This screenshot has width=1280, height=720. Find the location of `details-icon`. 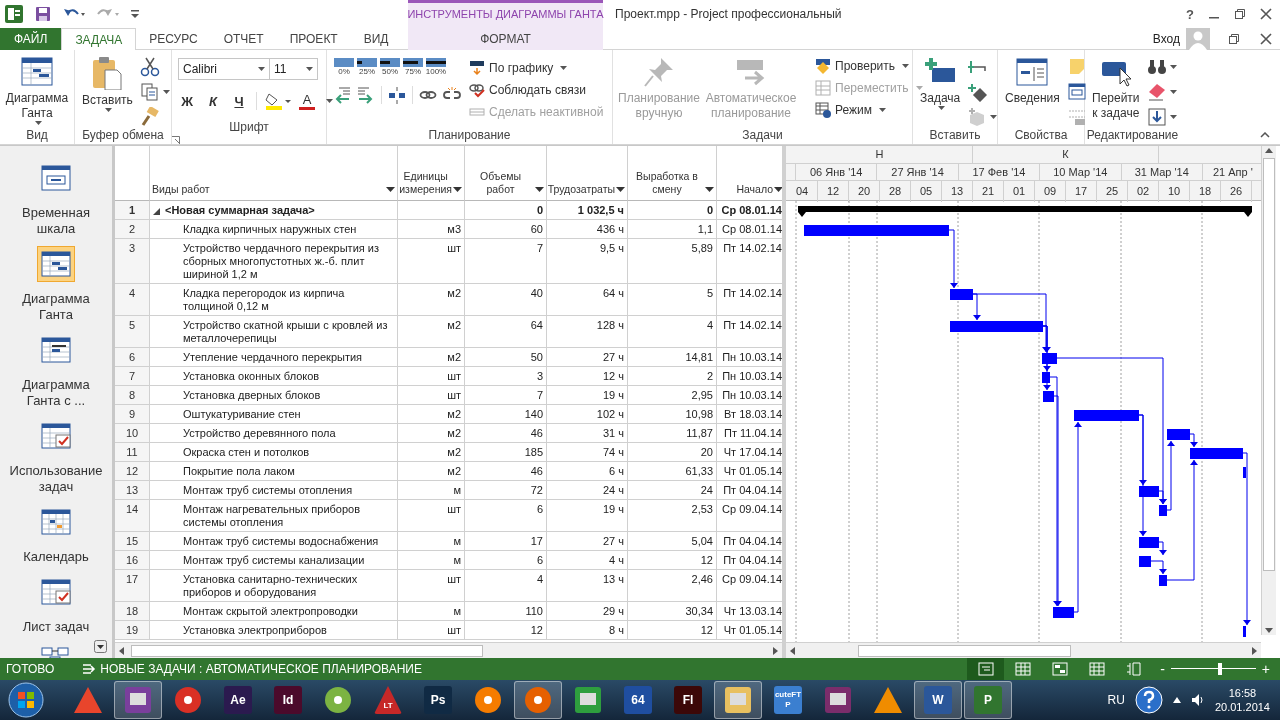

details-icon is located at coordinates (1076, 92).